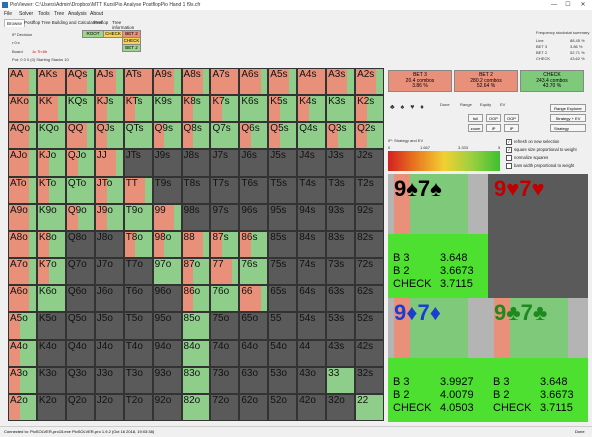 The image size is (592, 437). I want to click on hand-cell: T6o, so click(138, 299).